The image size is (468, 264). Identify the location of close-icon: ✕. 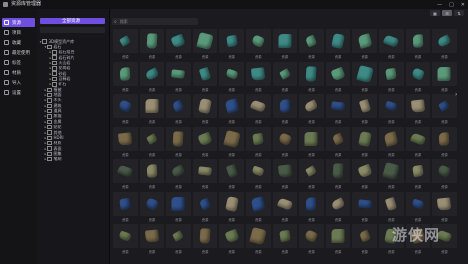
(463, 5).